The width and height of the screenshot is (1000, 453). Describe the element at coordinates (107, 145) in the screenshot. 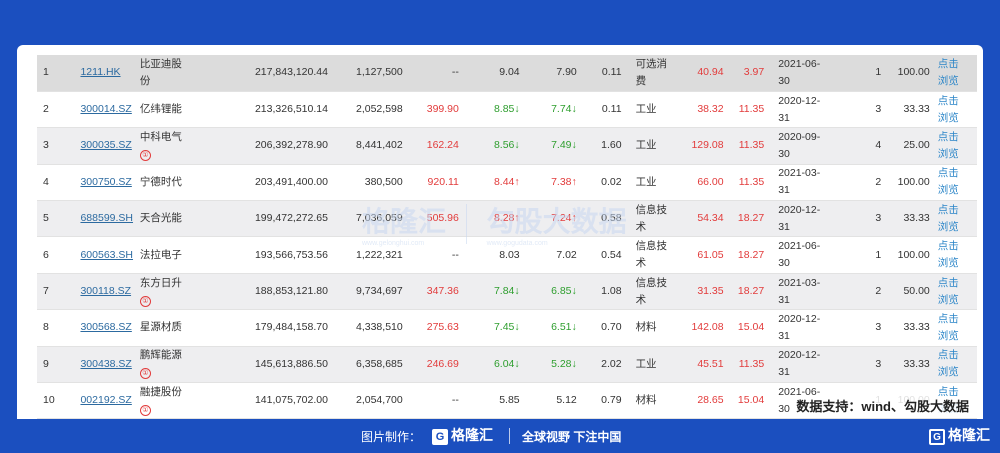

I see `stock-code-link: 300035.SZ` at that location.